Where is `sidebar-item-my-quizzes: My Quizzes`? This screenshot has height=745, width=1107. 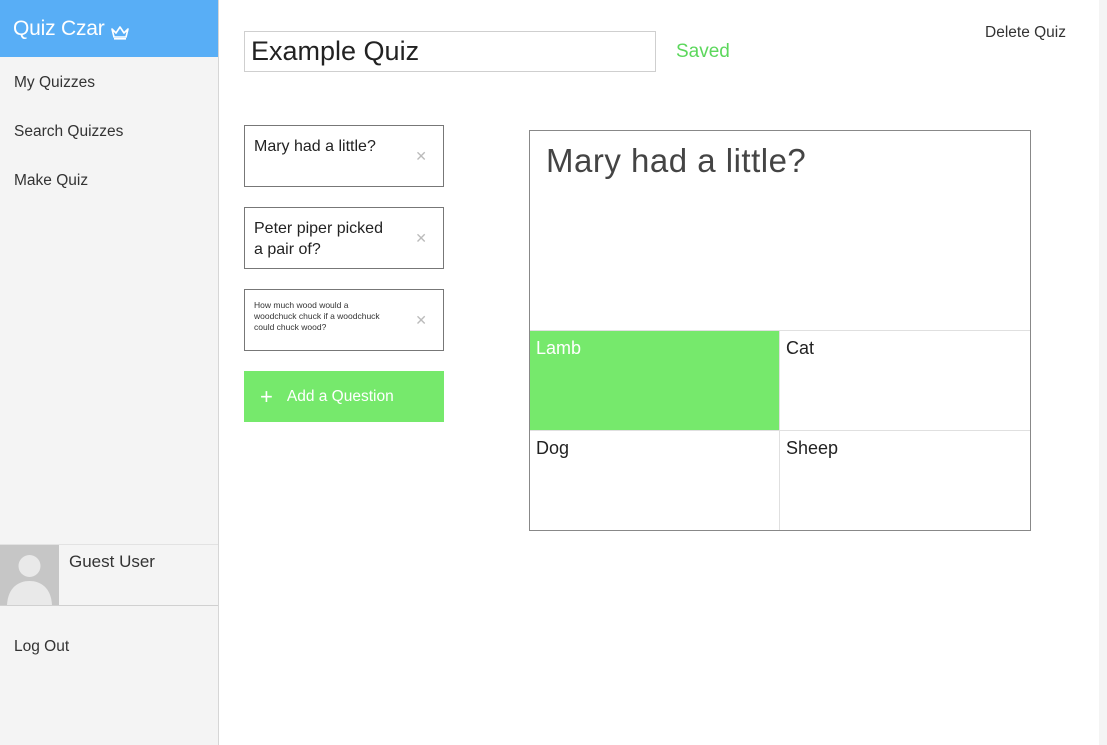
sidebar-item-my-quizzes: My Quizzes is located at coordinates (109, 93).